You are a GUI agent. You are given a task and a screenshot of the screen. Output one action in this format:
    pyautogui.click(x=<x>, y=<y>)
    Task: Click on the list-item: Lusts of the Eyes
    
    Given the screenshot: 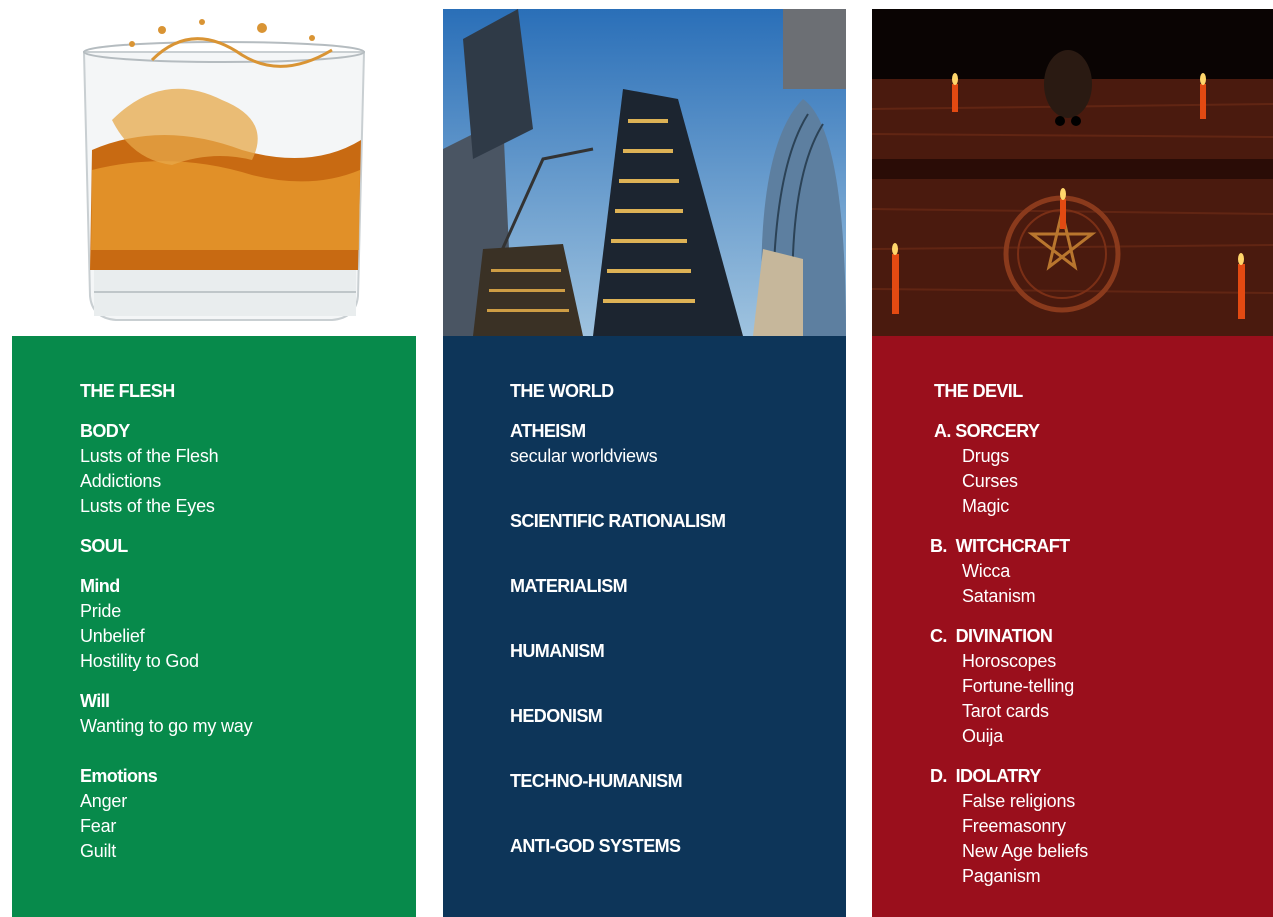 What is the action you would take?
    pyautogui.click(x=147, y=506)
    